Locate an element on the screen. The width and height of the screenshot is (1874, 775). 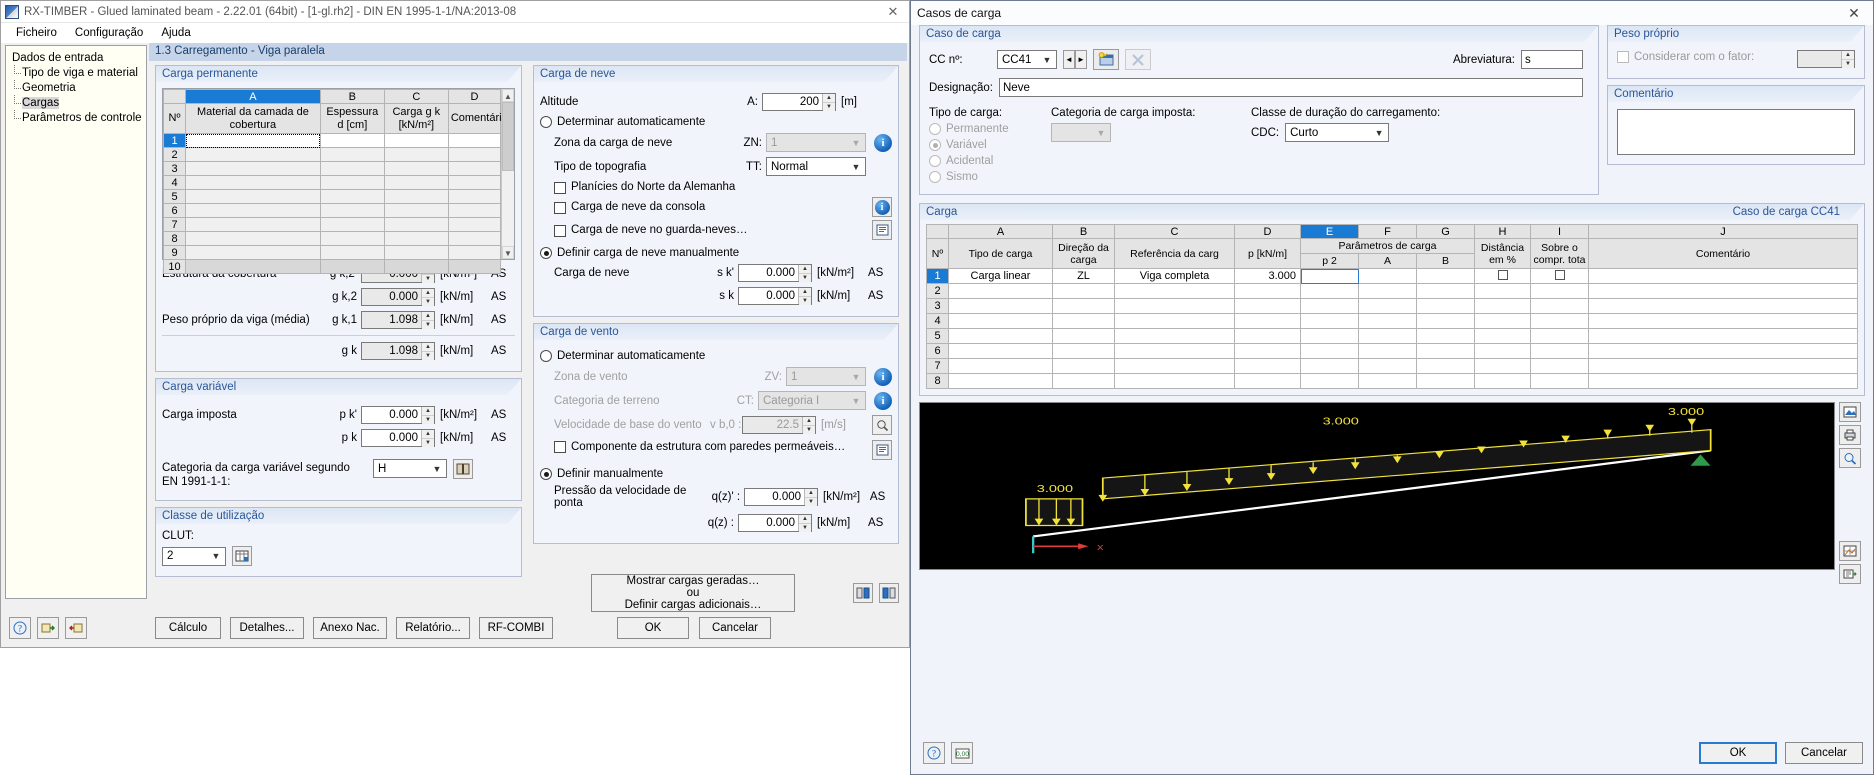
info-icon-zona-neve: i is located at coordinates (883, 142).